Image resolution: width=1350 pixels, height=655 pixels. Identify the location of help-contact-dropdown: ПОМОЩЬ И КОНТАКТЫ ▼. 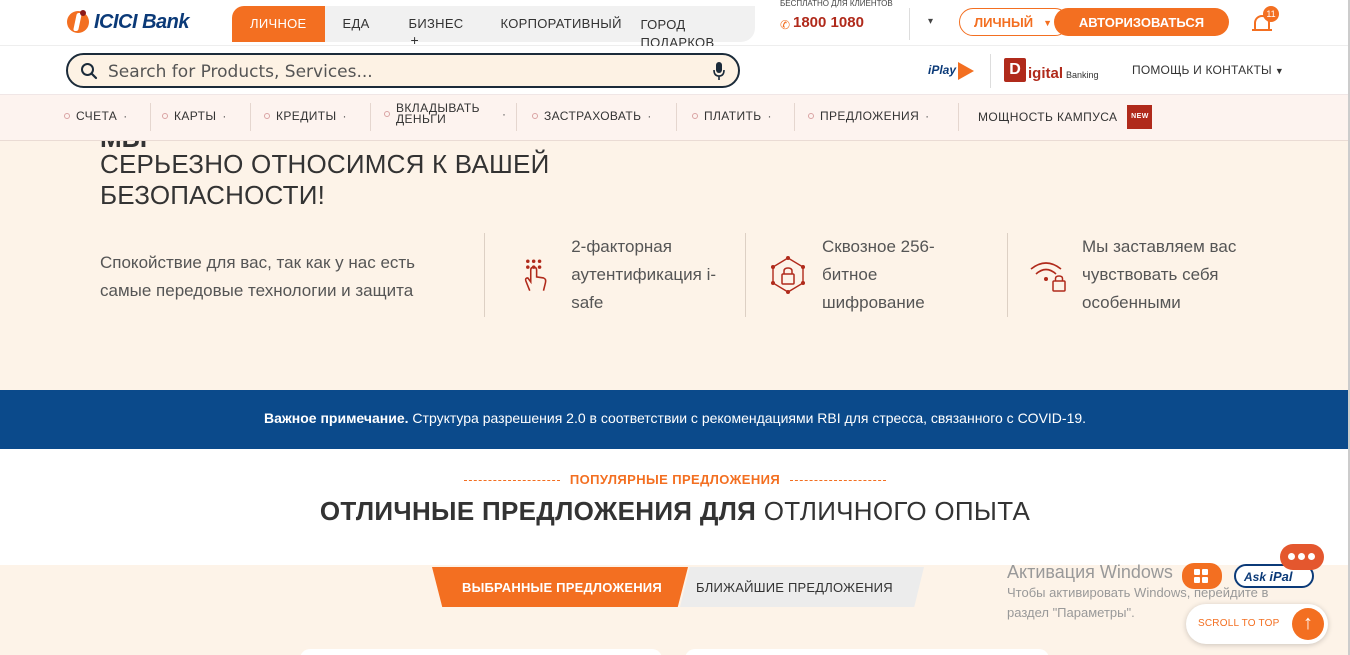
(1208, 70).